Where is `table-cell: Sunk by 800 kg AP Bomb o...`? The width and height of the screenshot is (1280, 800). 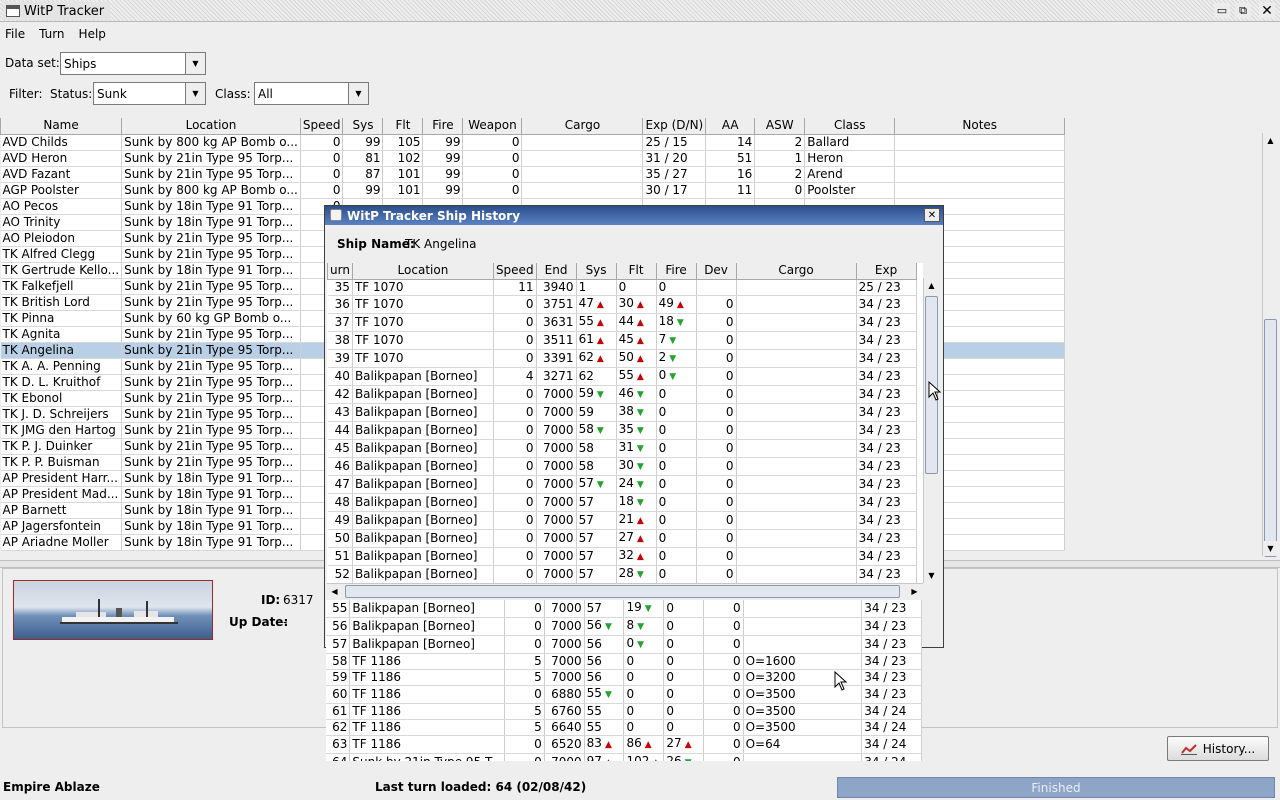 table-cell: Sunk by 800 kg AP Bomb o... is located at coordinates (211, 142).